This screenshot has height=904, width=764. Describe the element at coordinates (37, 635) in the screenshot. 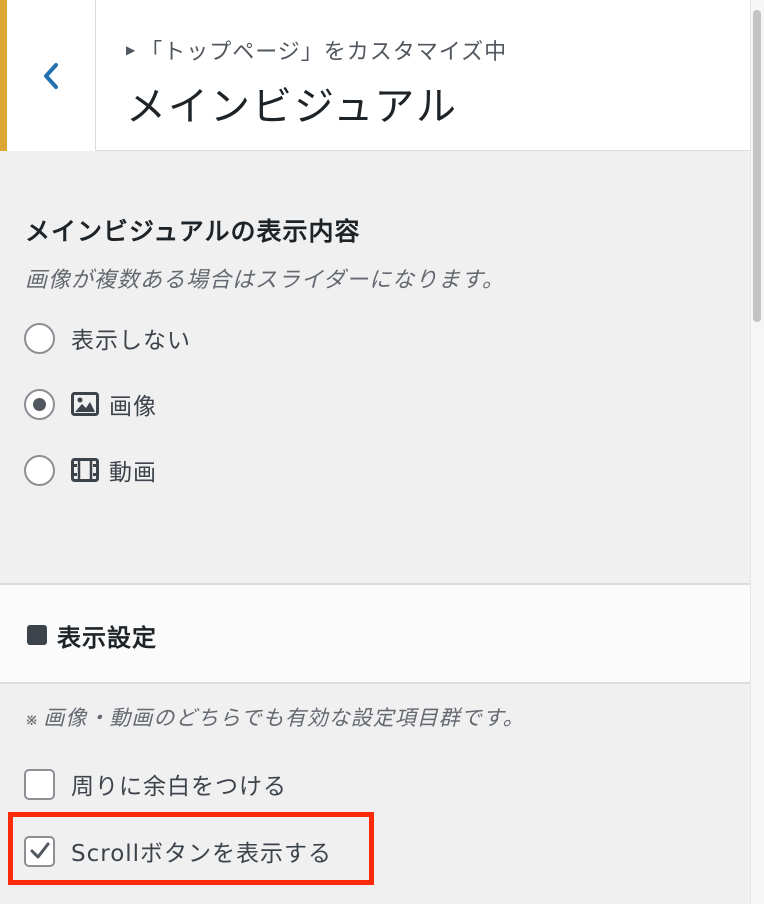

I see `square-icon` at that location.